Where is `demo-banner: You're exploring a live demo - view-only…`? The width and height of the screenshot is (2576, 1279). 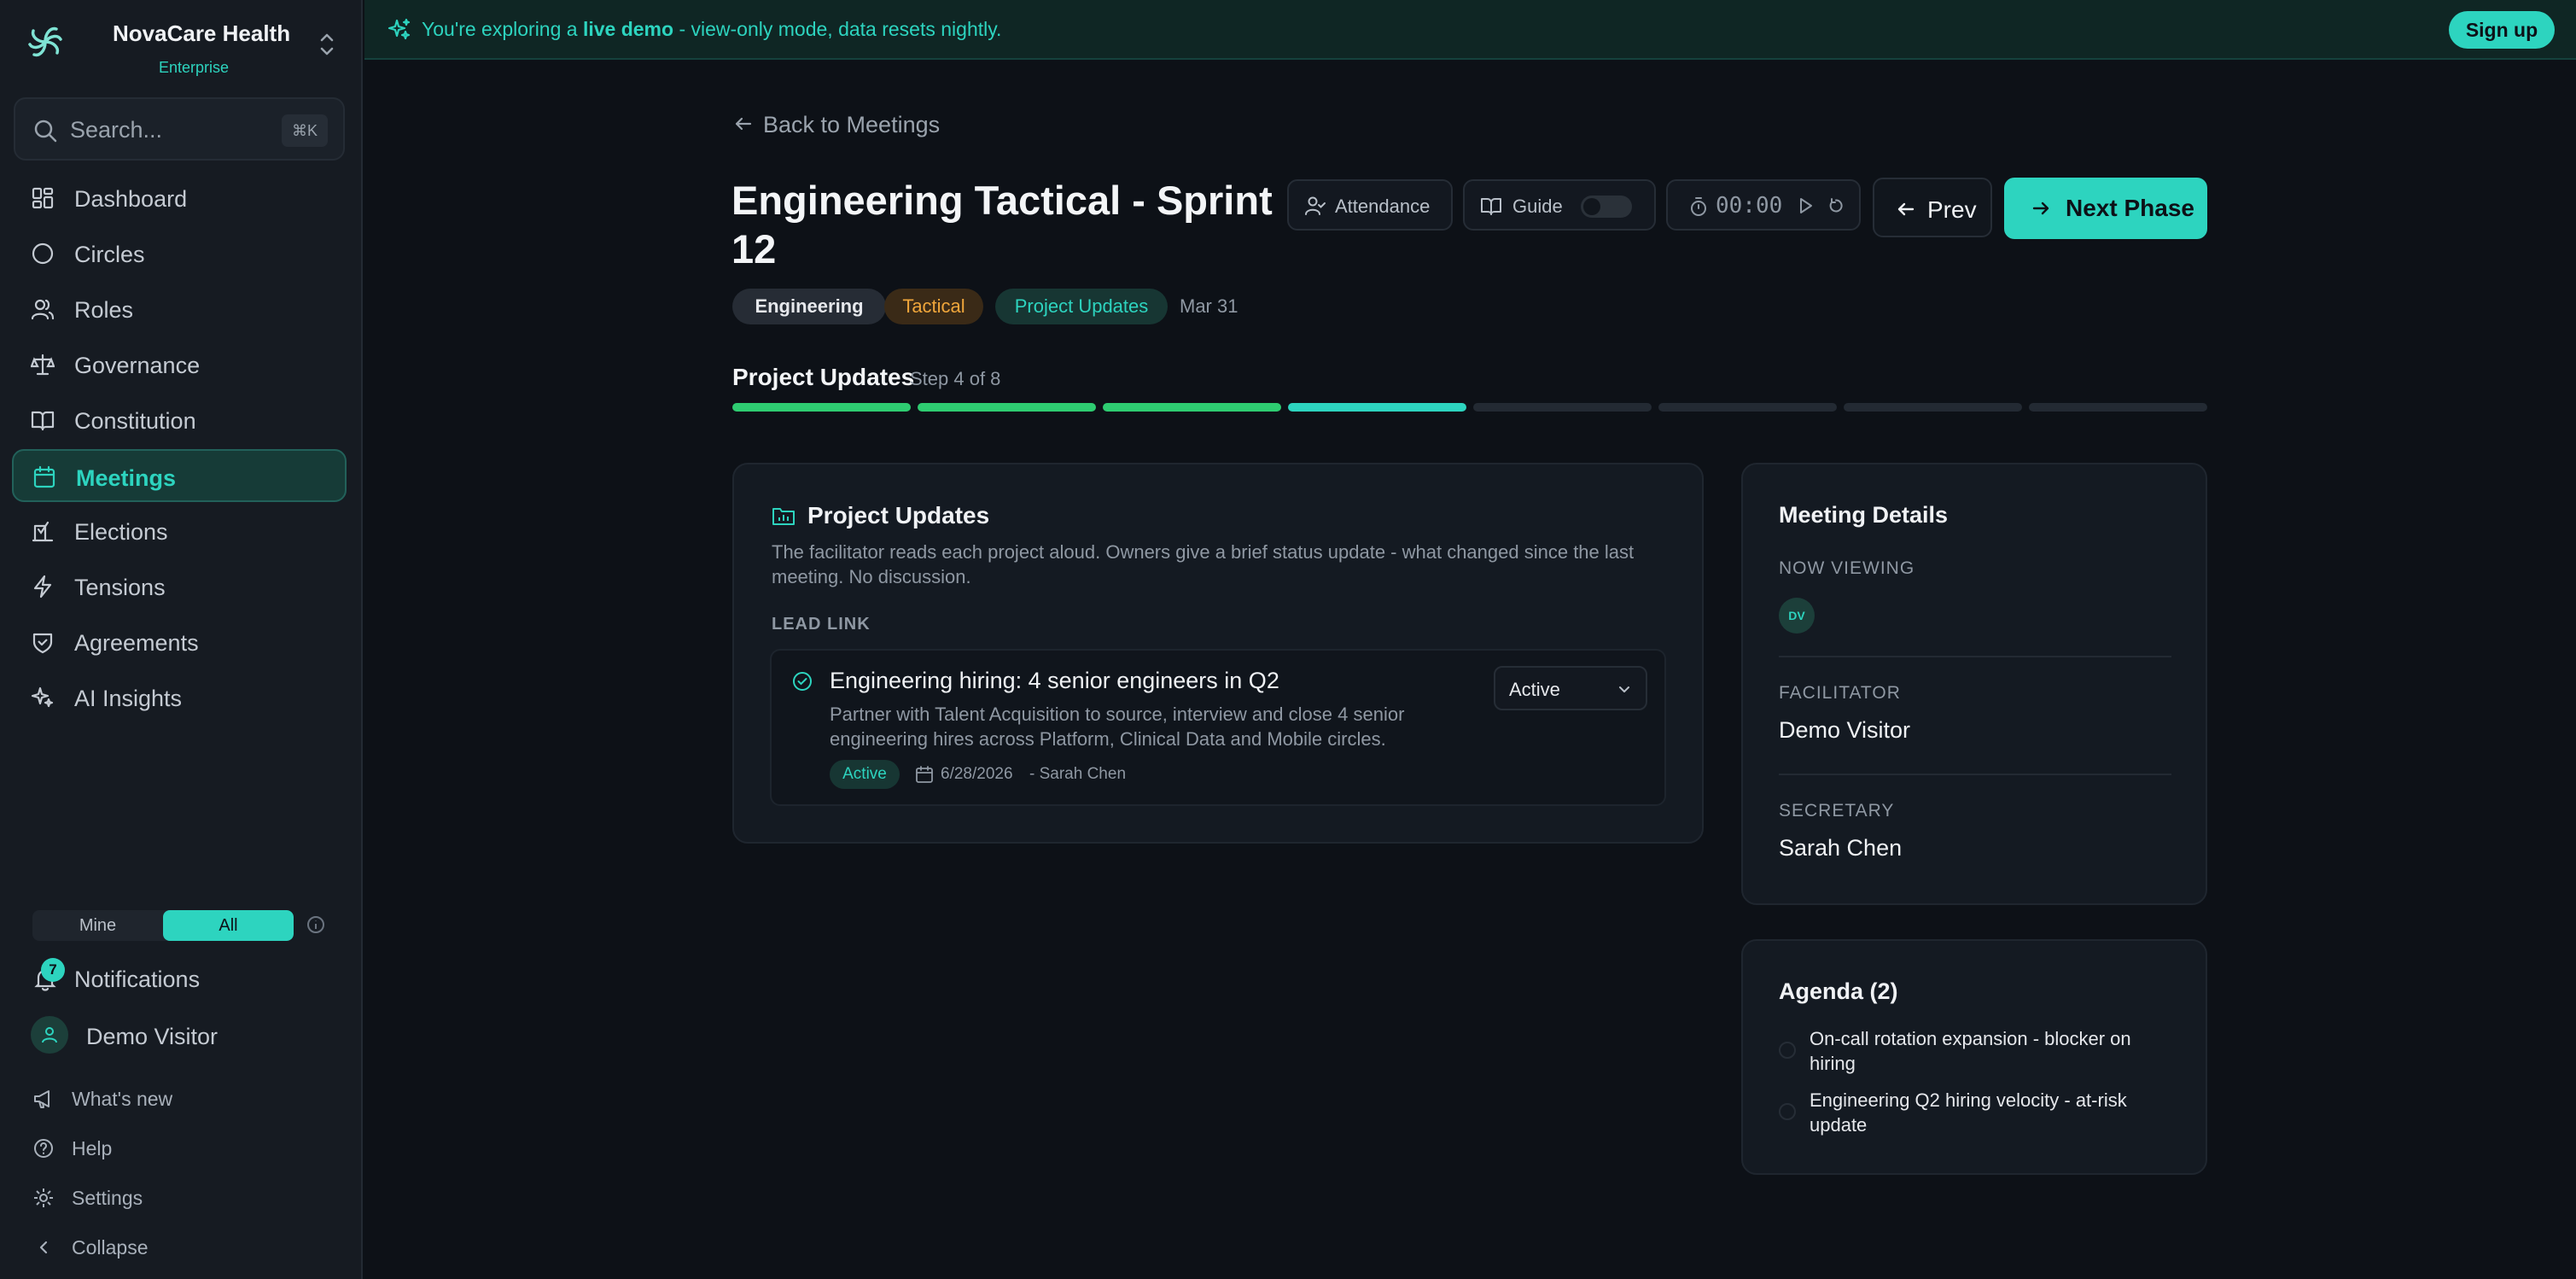 demo-banner: You're exploring a live demo - view-only… is located at coordinates (1470, 30).